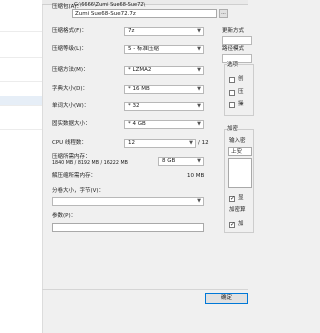 The width and height of the screenshot is (320, 333). What do you see at coordinates (134, 106) in the screenshot?
I see `word-value: * 32` at bounding box center [134, 106].